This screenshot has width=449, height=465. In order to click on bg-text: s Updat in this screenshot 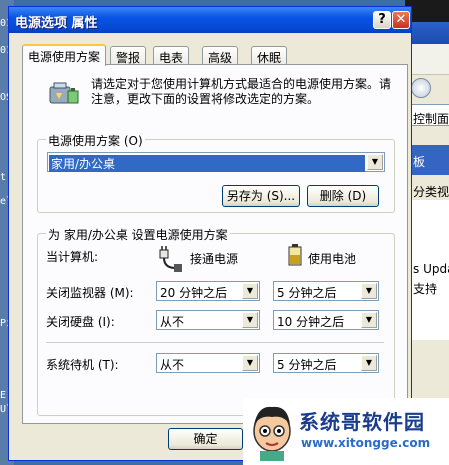, I will do `click(431, 269)`.